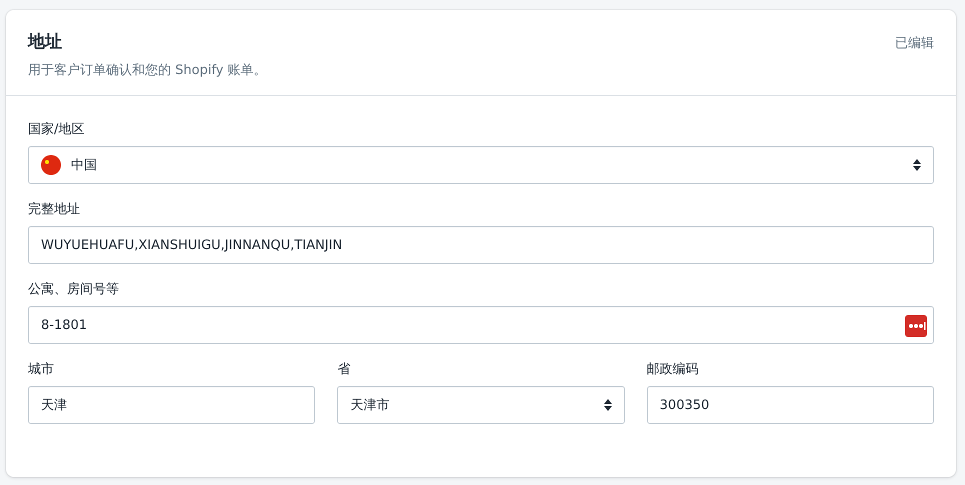 The width and height of the screenshot is (965, 485). What do you see at coordinates (54, 405) in the screenshot?
I see `input-value: 天津` at bounding box center [54, 405].